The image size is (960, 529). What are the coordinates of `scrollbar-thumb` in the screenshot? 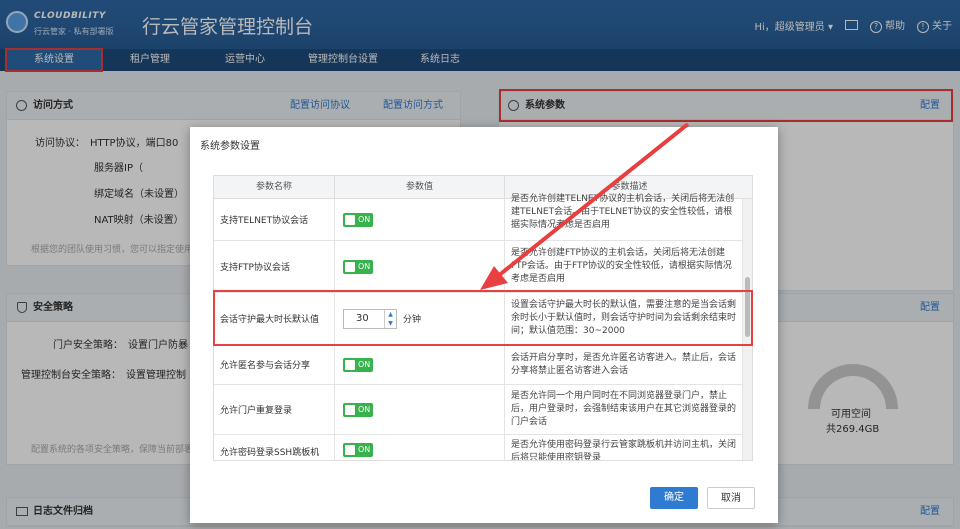 It's located at (747, 307).